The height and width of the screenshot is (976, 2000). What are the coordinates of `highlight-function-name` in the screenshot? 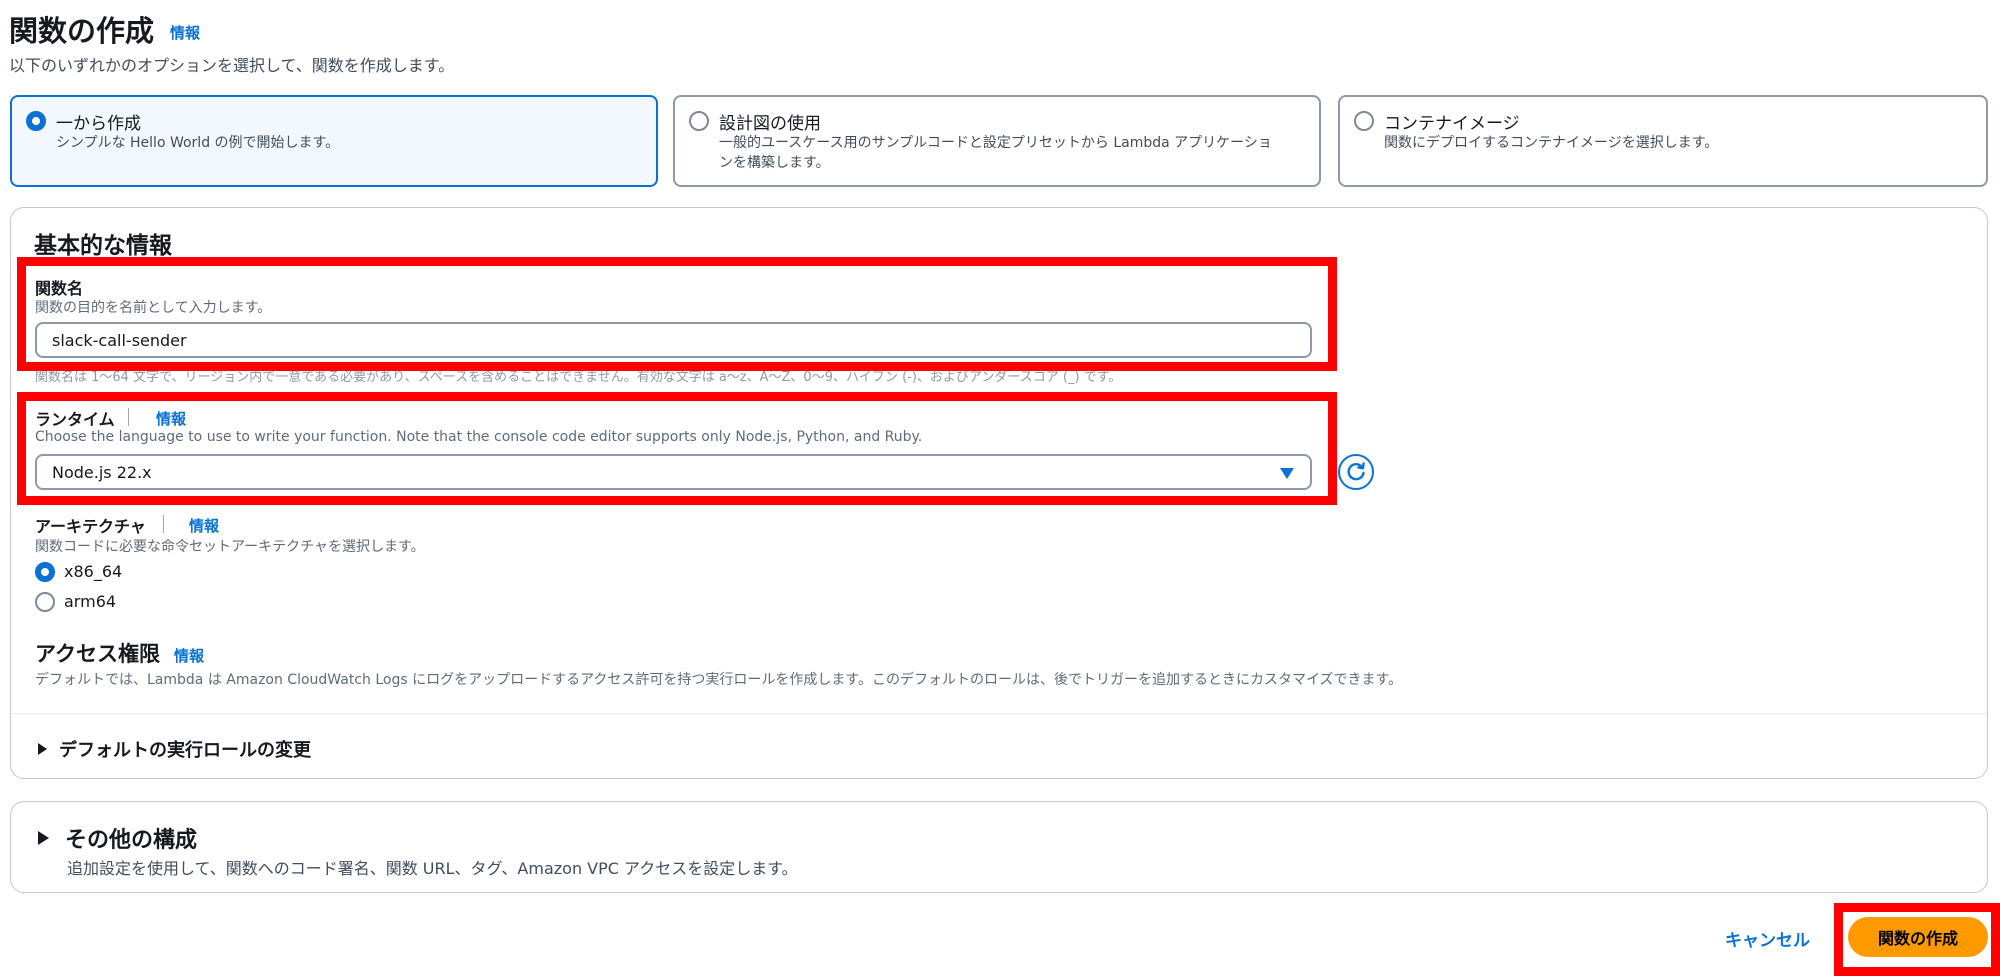 It's located at (677, 314).